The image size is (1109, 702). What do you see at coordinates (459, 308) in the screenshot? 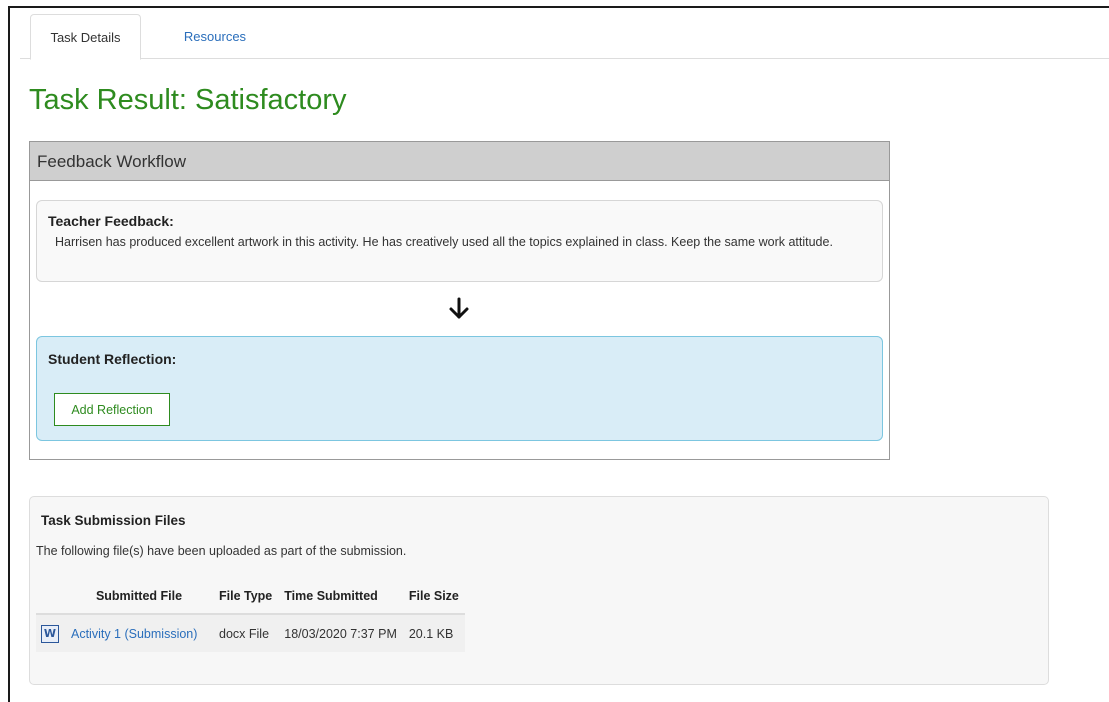
I see `arrow-down-icon` at bounding box center [459, 308].